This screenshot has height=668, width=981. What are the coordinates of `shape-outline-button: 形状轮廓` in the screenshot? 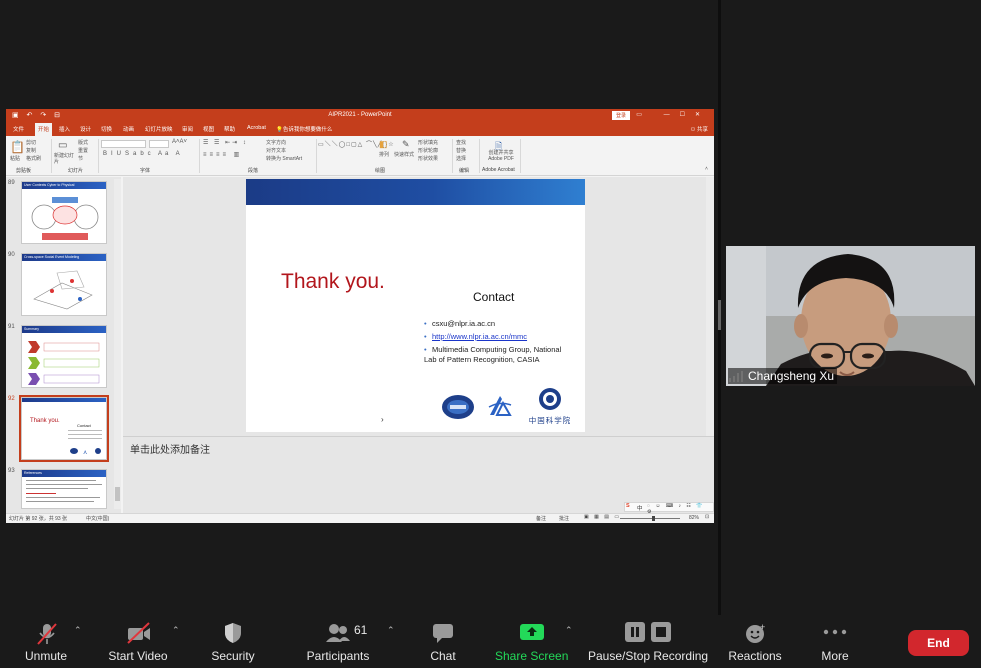 It's located at (428, 150).